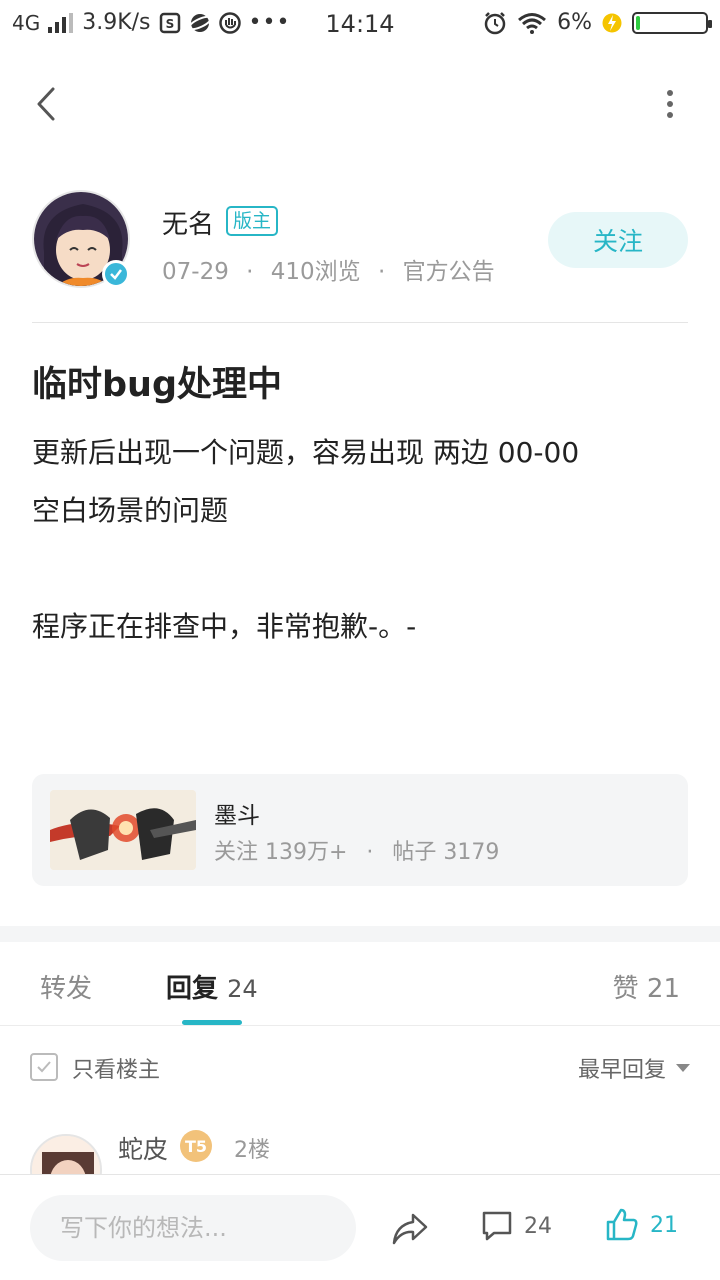 The width and height of the screenshot is (720, 1280). I want to click on battery-icon, so click(672, 22).